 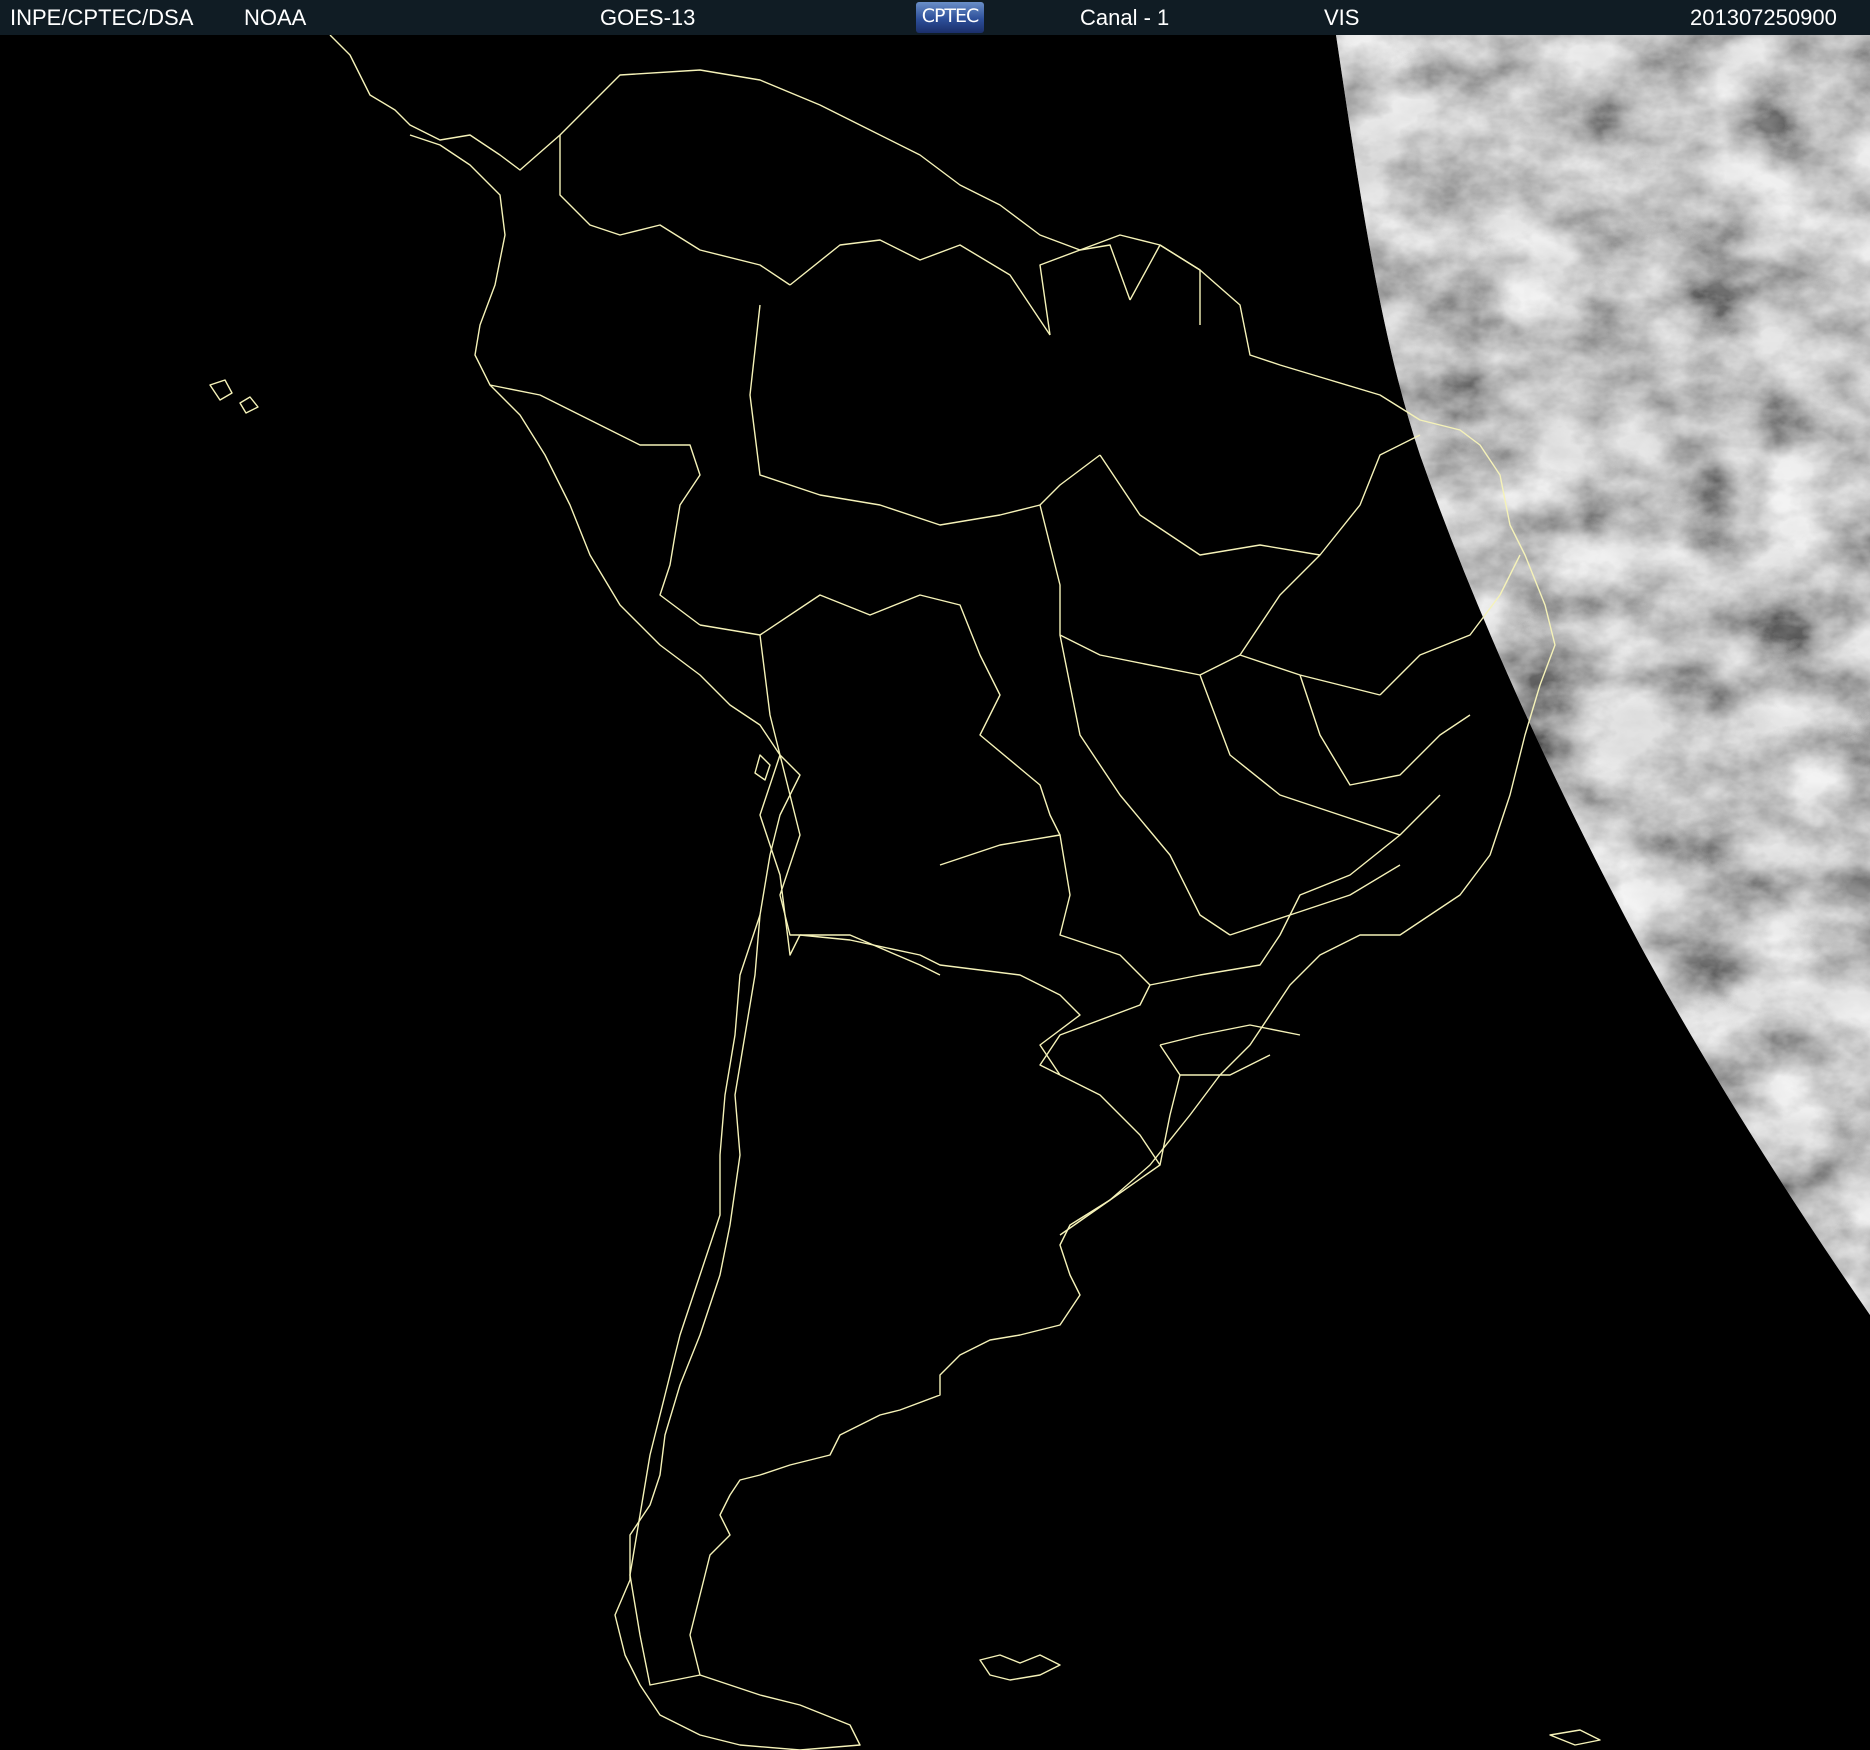 I want to click on source-label: INPE/CPTEC/DSA, so click(x=102, y=17).